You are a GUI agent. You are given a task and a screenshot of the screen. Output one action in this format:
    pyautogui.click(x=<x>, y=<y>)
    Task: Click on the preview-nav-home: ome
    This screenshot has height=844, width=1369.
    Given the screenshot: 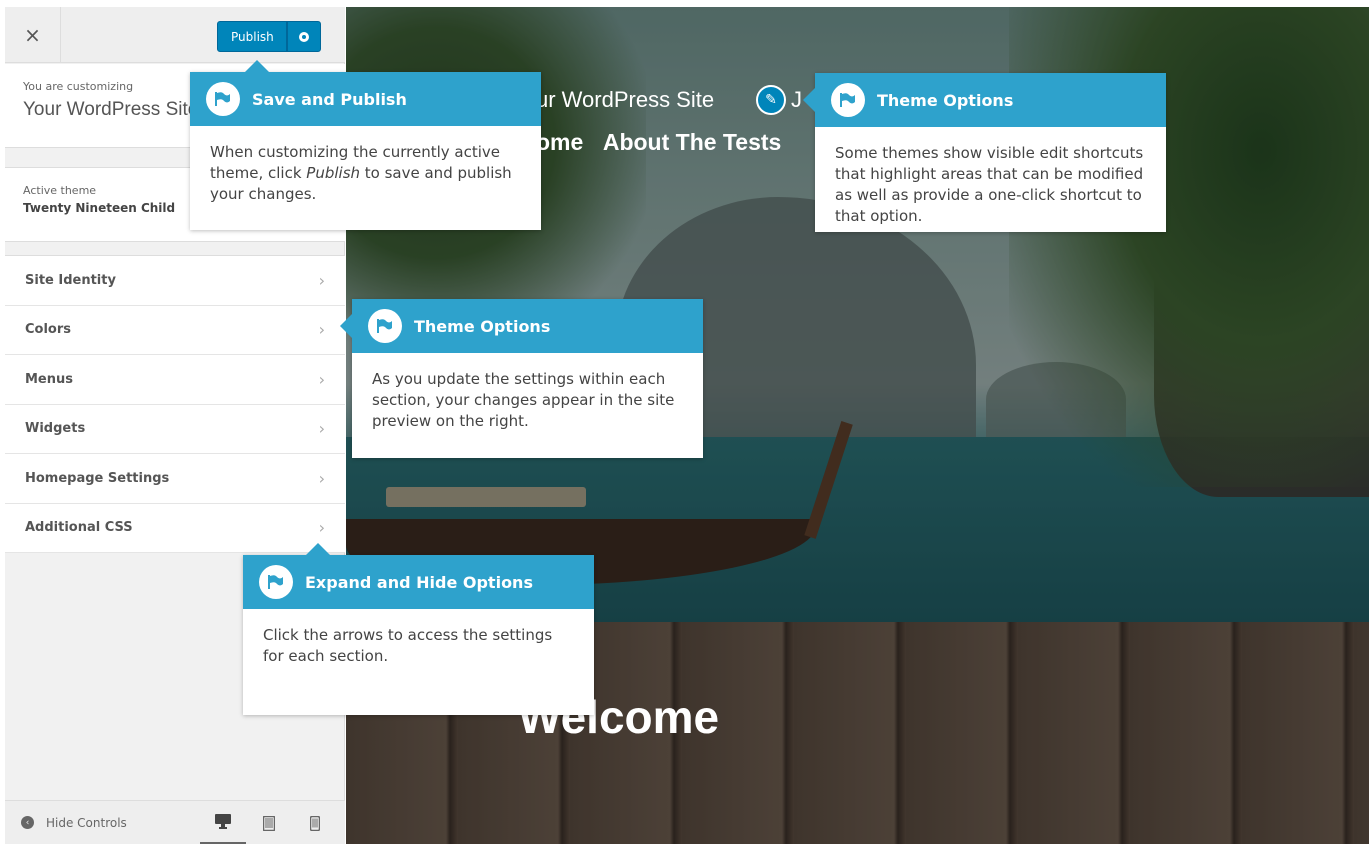 What is the action you would take?
    pyautogui.click(x=559, y=142)
    